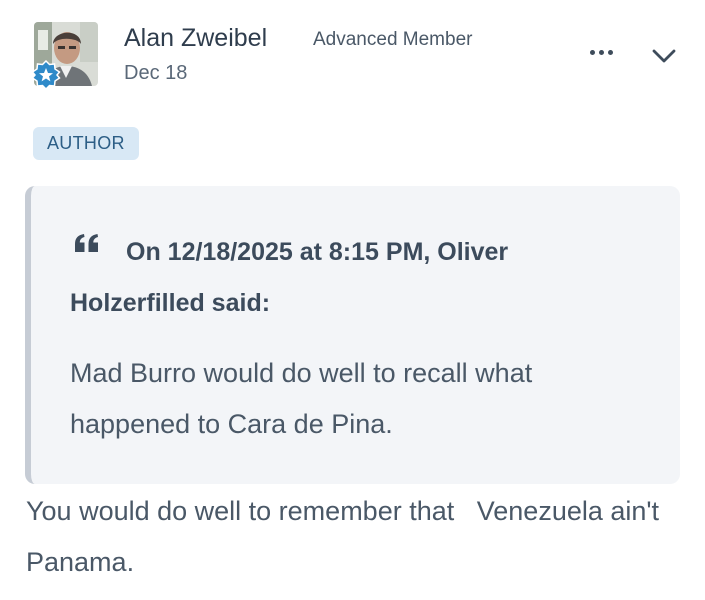 The image size is (705, 600). I want to click on author-badge: AUTHOR, so click(86, 143).